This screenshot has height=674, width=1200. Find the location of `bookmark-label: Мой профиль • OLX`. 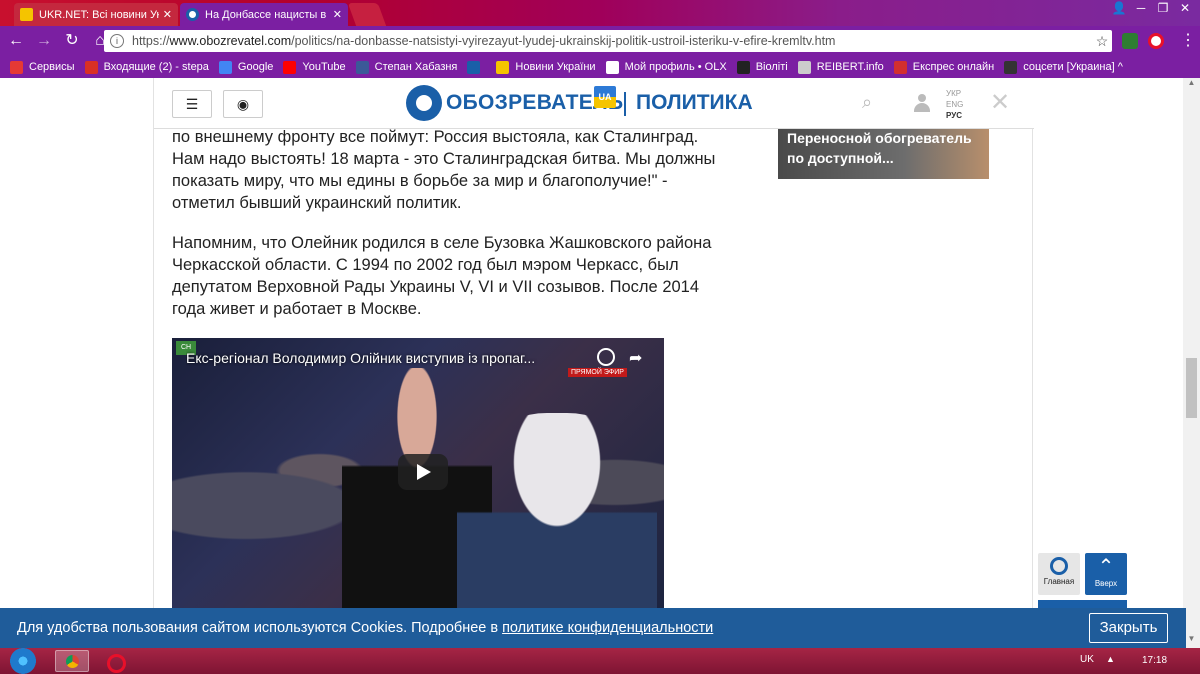

bookmark-label: Мой профиль • OLX is located at coordinates (675, 67).